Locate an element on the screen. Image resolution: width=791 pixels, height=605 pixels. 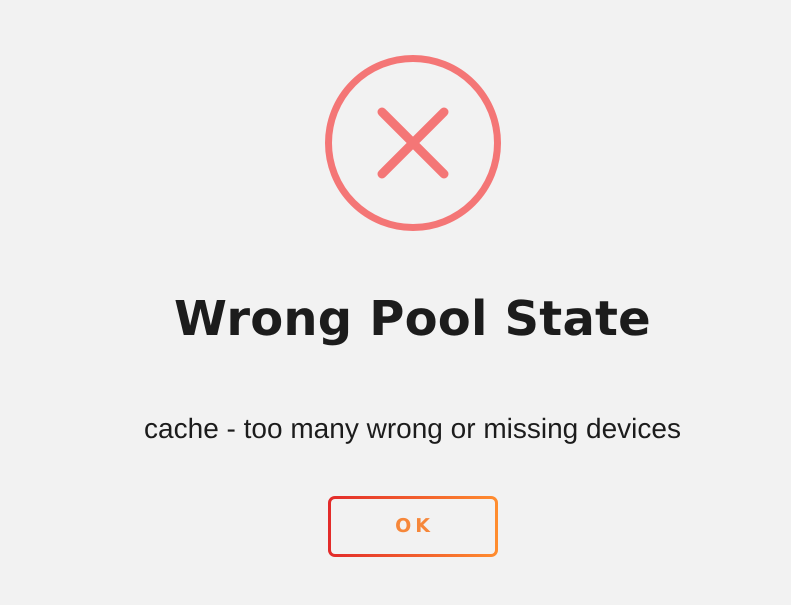
dialog-title: Wrong Pool State is located at coordinates (412, 320).